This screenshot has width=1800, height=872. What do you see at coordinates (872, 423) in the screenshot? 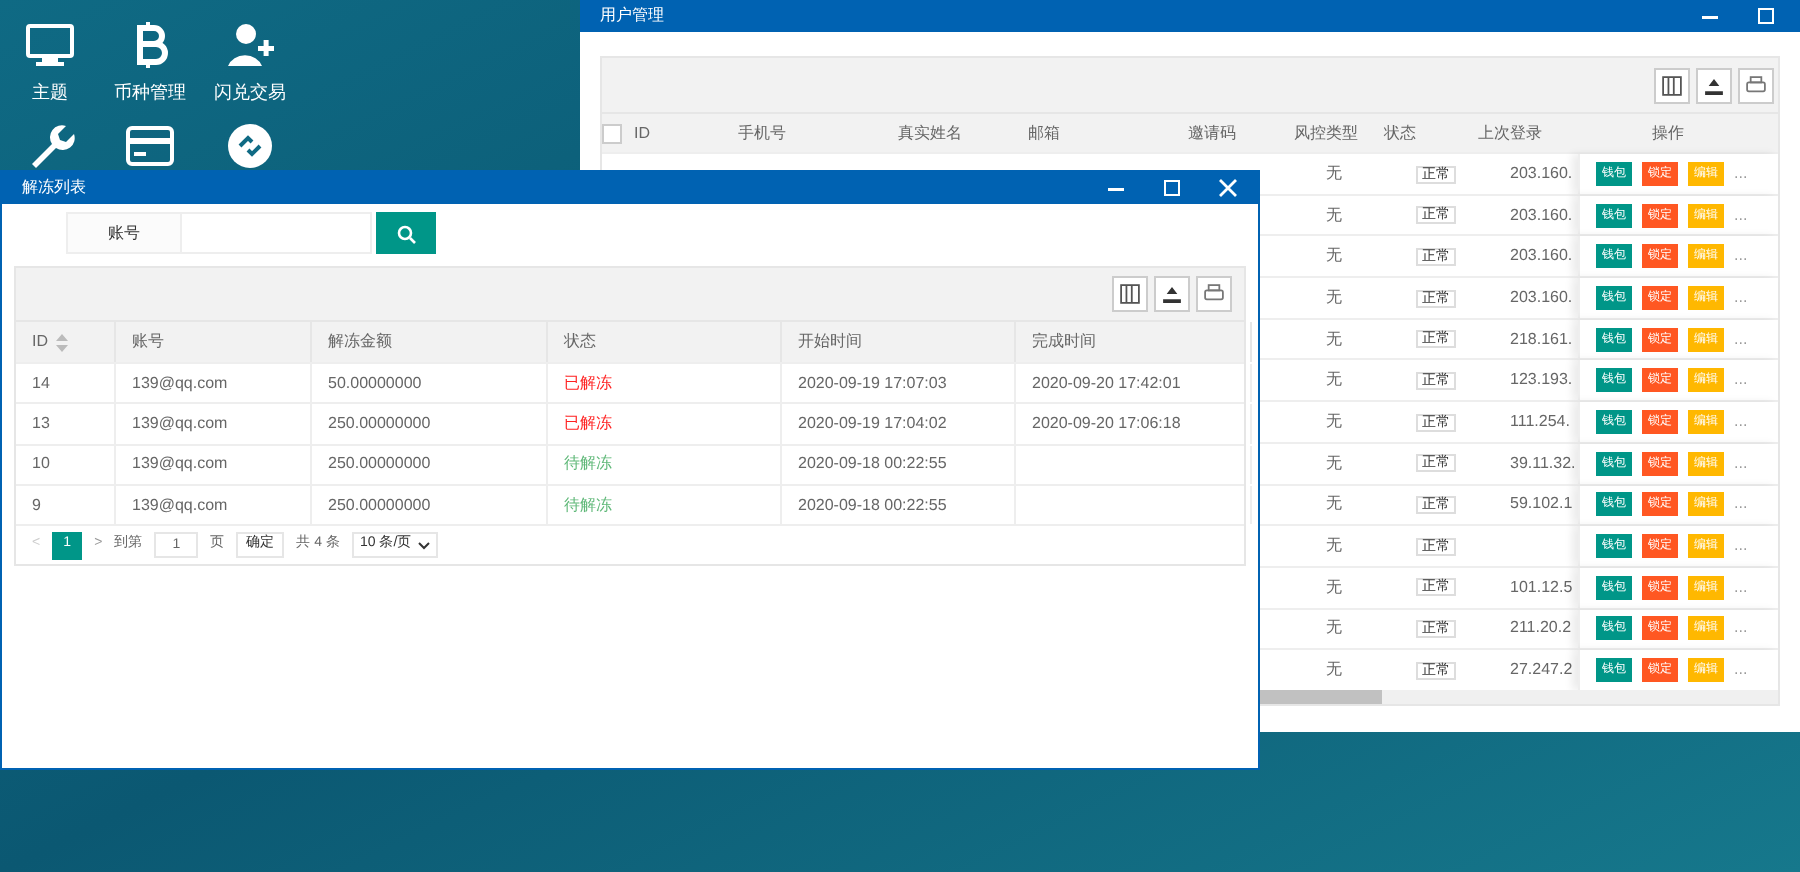
I see `table-cell: 2020-09-19 17:04:02` at bounding box center [872, 423].